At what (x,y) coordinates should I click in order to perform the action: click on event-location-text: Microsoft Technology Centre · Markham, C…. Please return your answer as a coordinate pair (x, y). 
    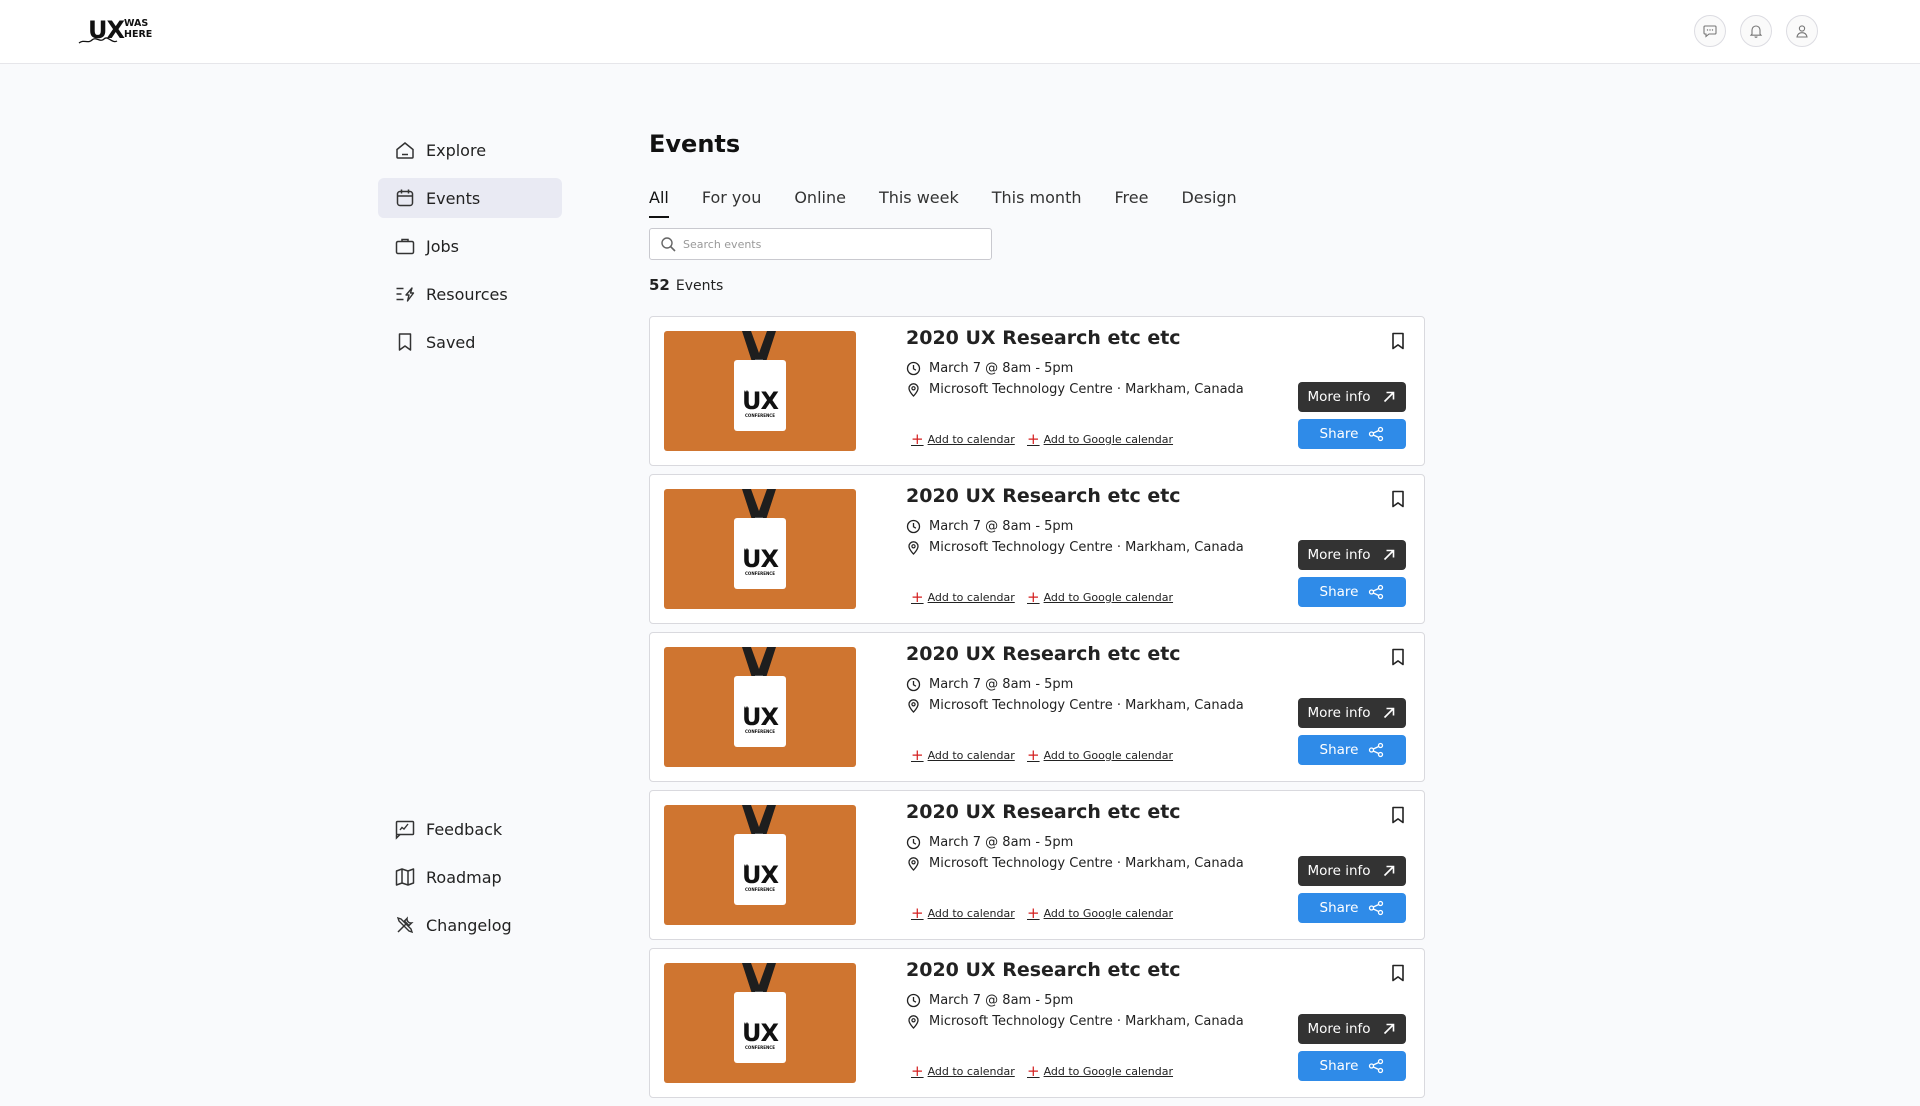
    Looking at the image, I should click on (1086, 547).